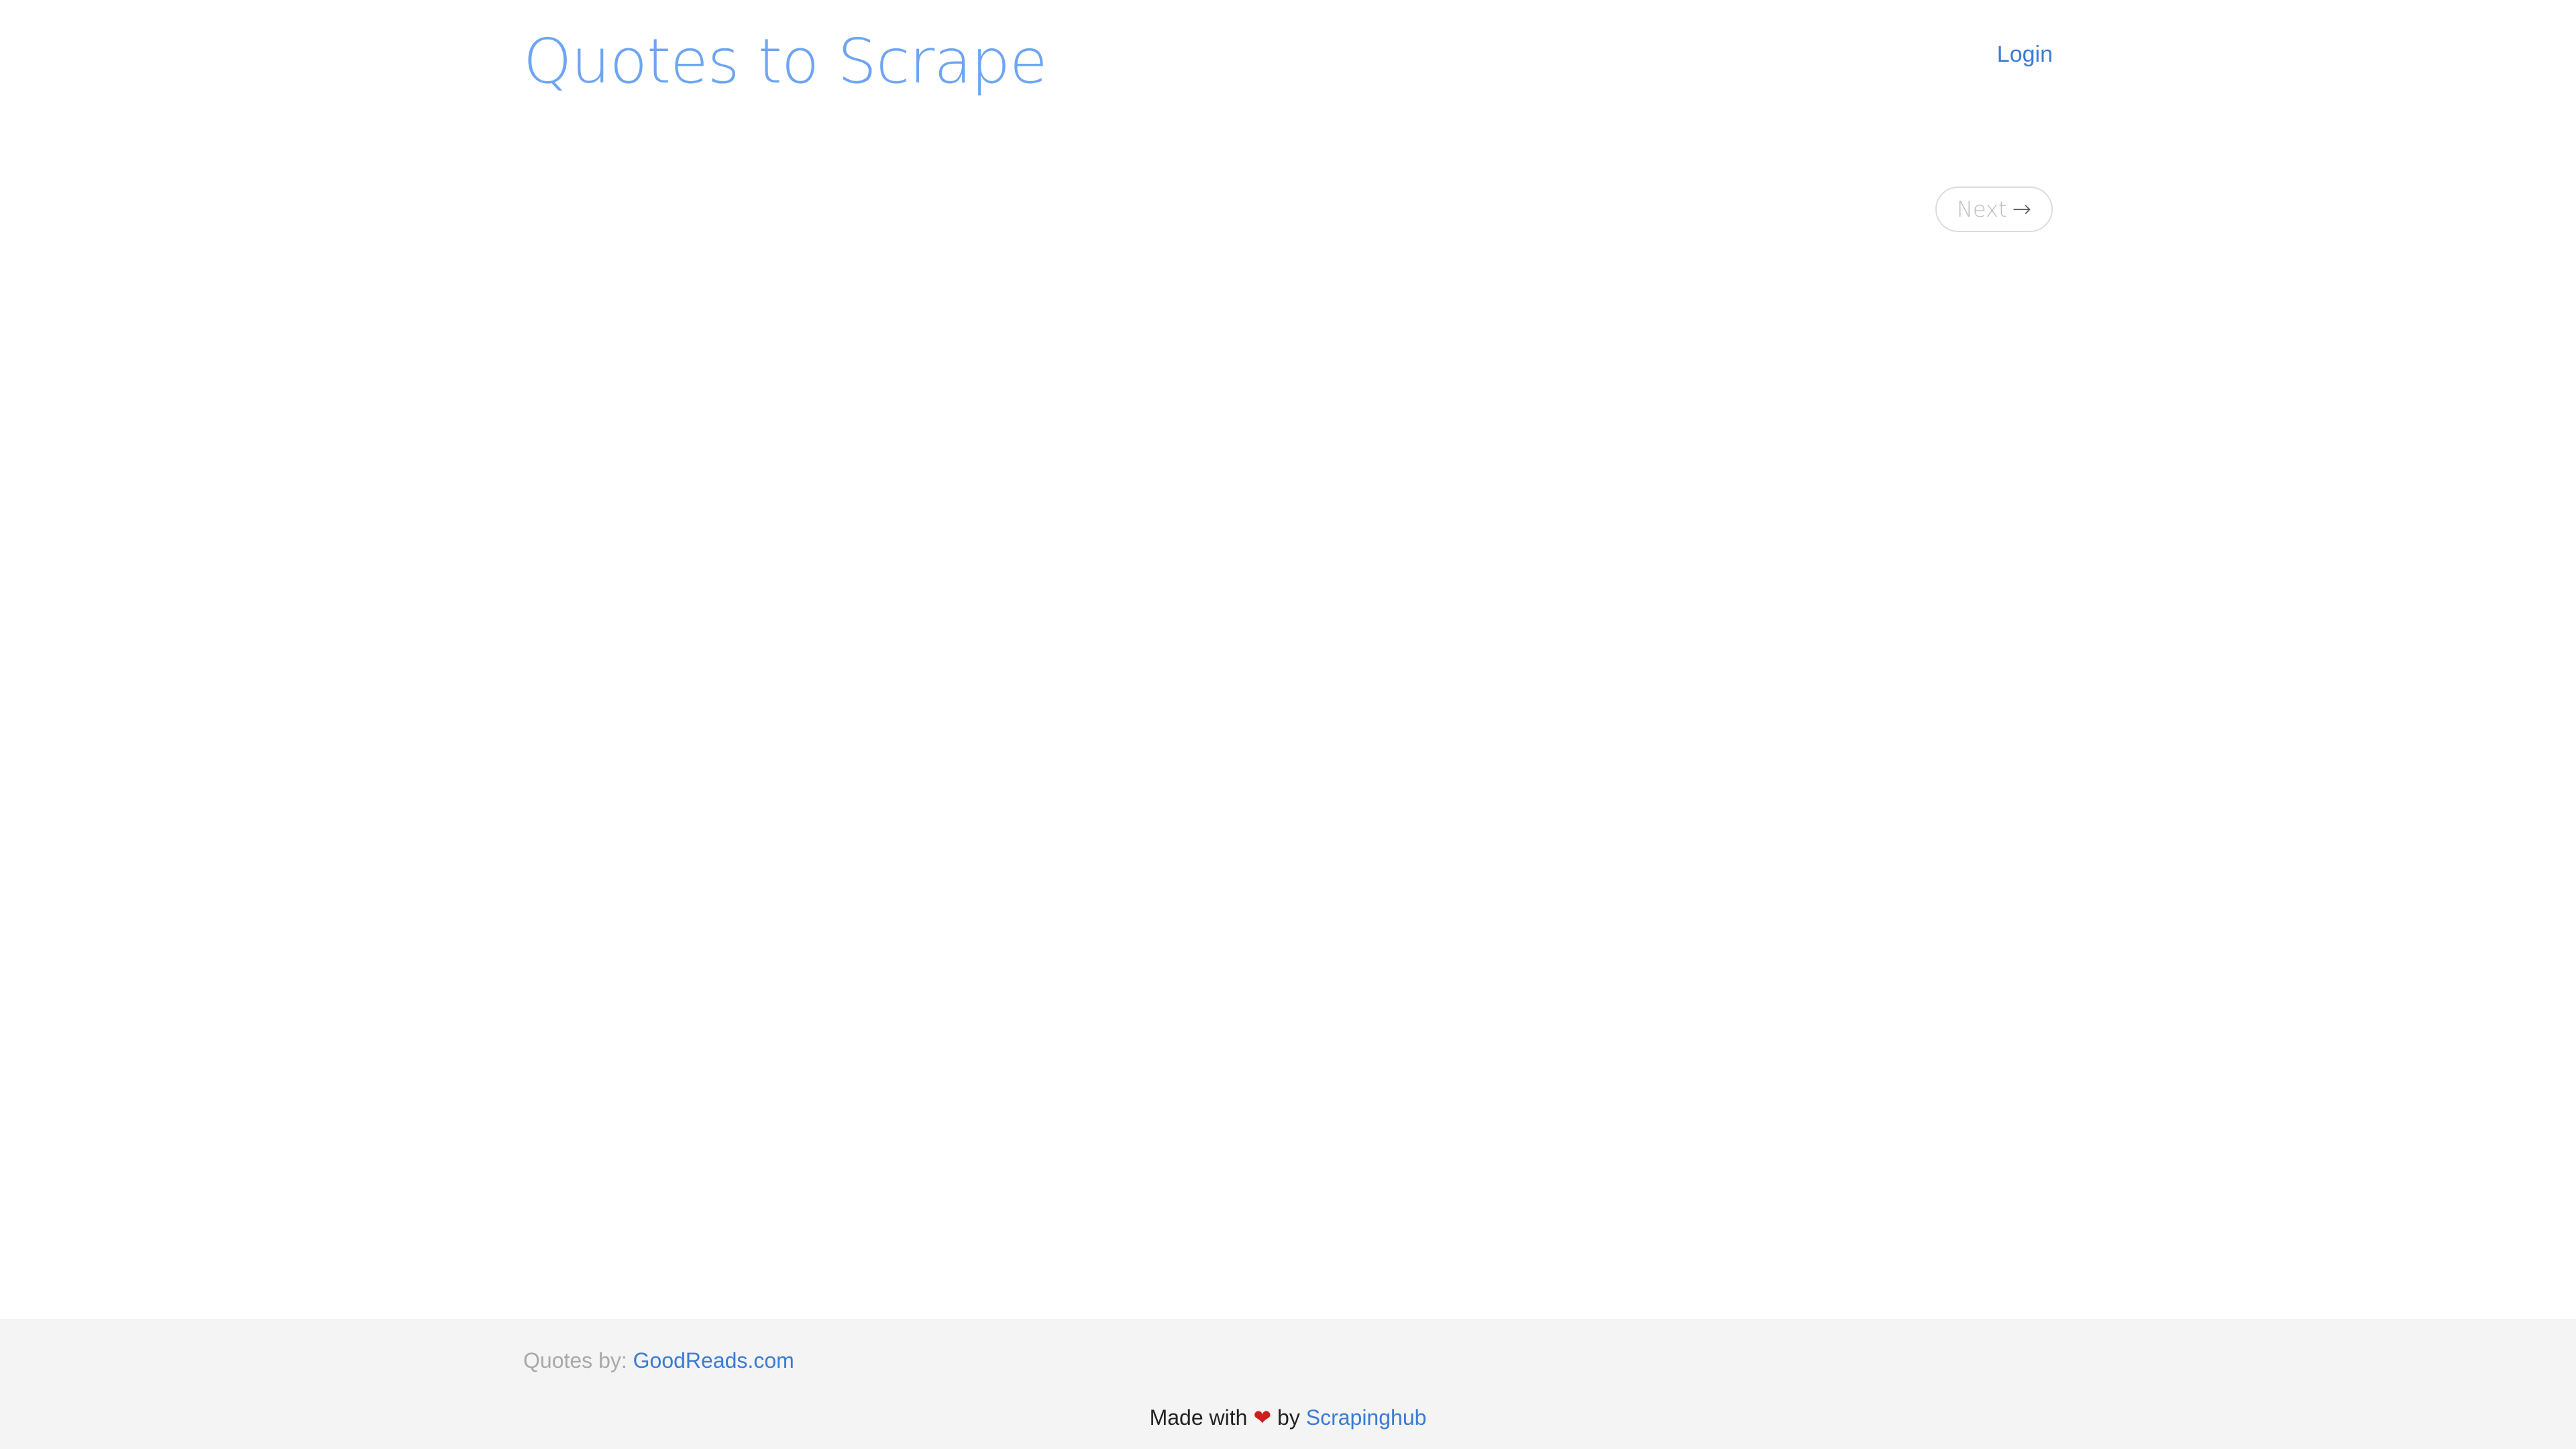 The height and width of the screenshot is (1449, 2576). I want to click on arrow-right-icon: →, so click(2022, 209).